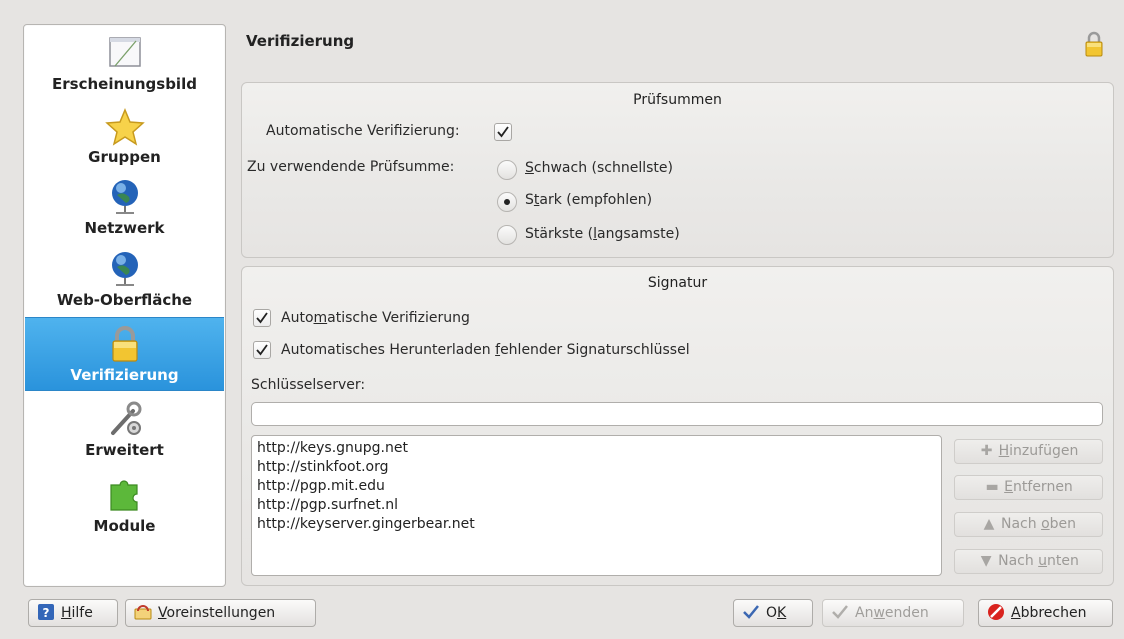 This screenshot has height=639, width=1124. I want to click on keyserver-label: Schlüsselserver:, so click(308, 385).